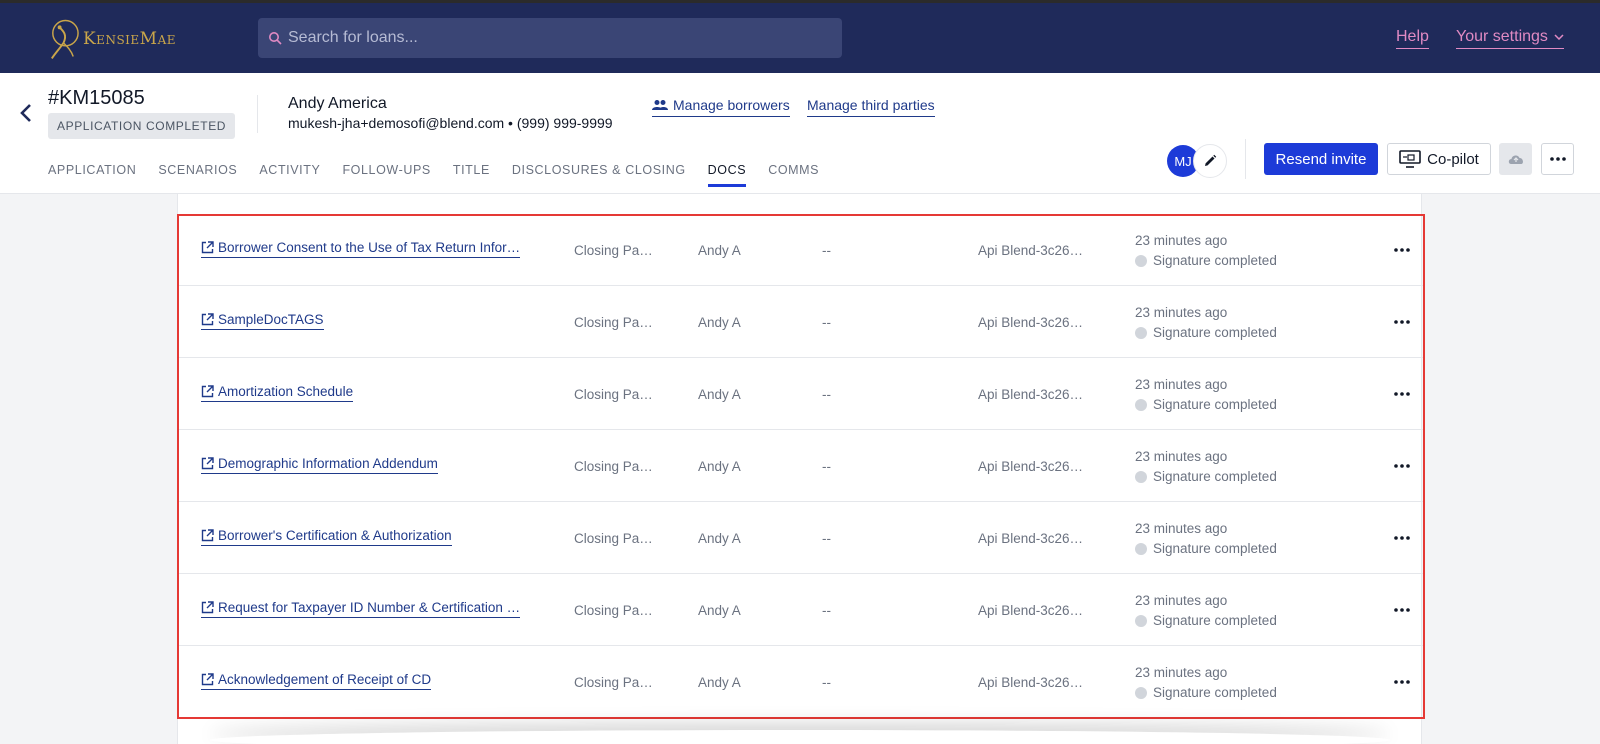 The height and width of the screenshot is (744, 1600). I want to click on tab-docs: DOCS, so click(727, 175).